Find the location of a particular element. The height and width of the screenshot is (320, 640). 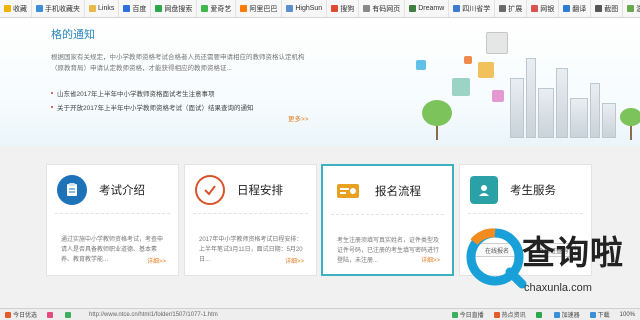

bookmark-item: 手机收藏夹 is located at coordinates (58, 8).